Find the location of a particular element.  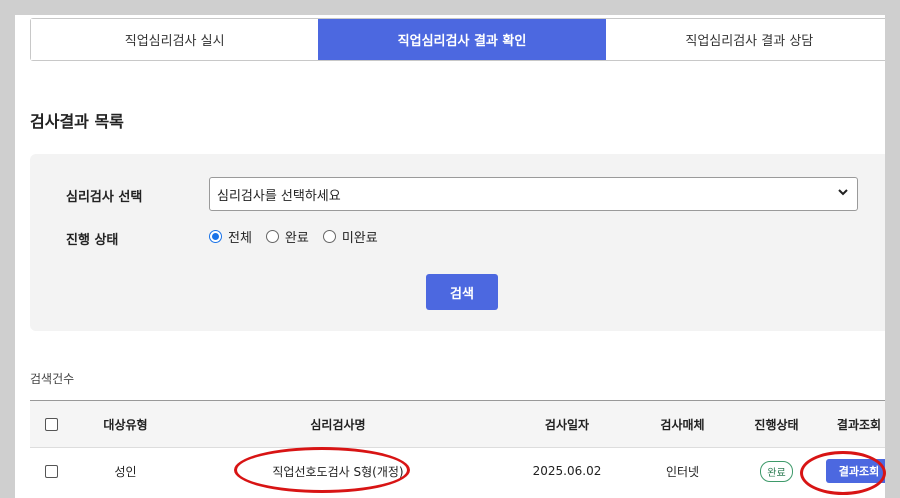

status-option-label: 전체 is located at coordinates (240, 238).